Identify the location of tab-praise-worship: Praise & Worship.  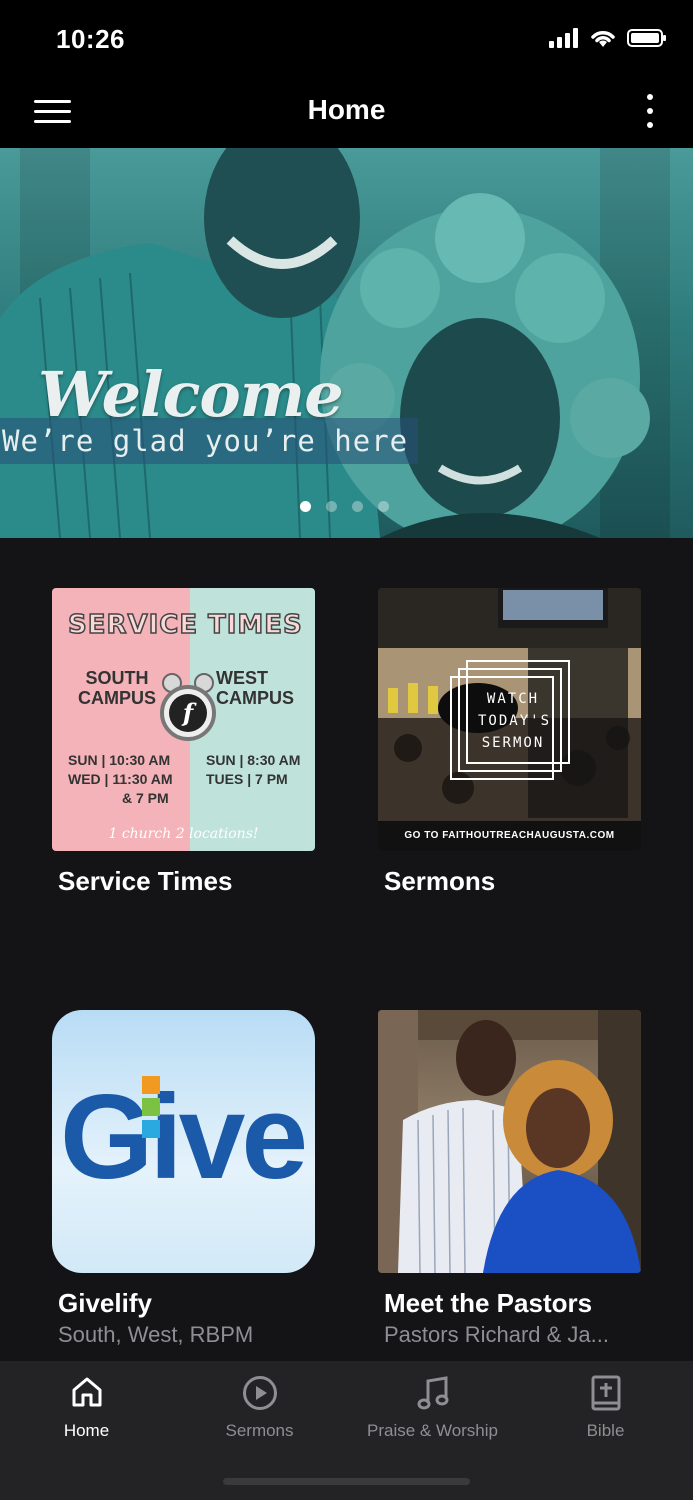
(432, 1411).